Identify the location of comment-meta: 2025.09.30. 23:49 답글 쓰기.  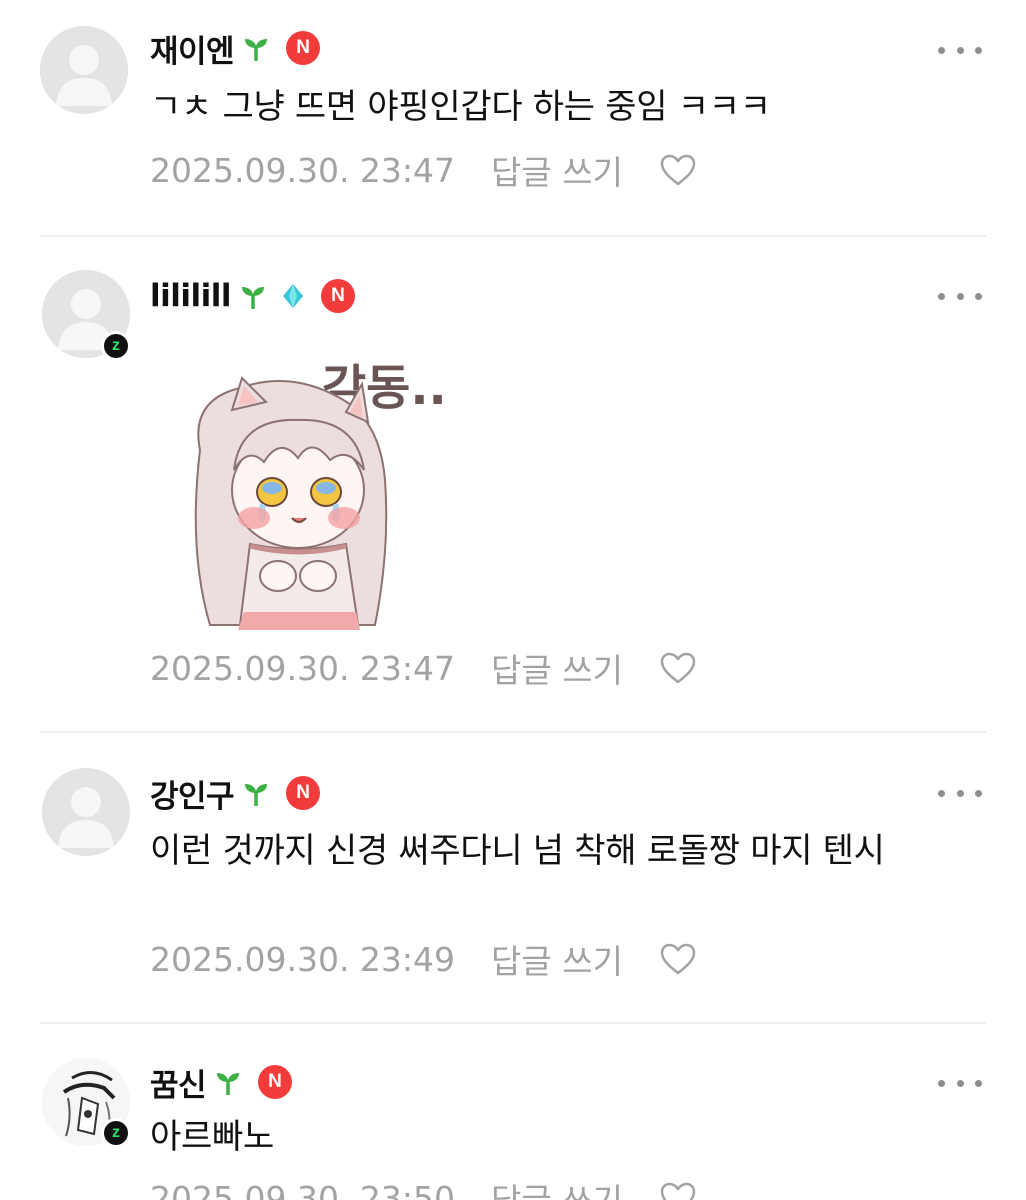
(423, 959).